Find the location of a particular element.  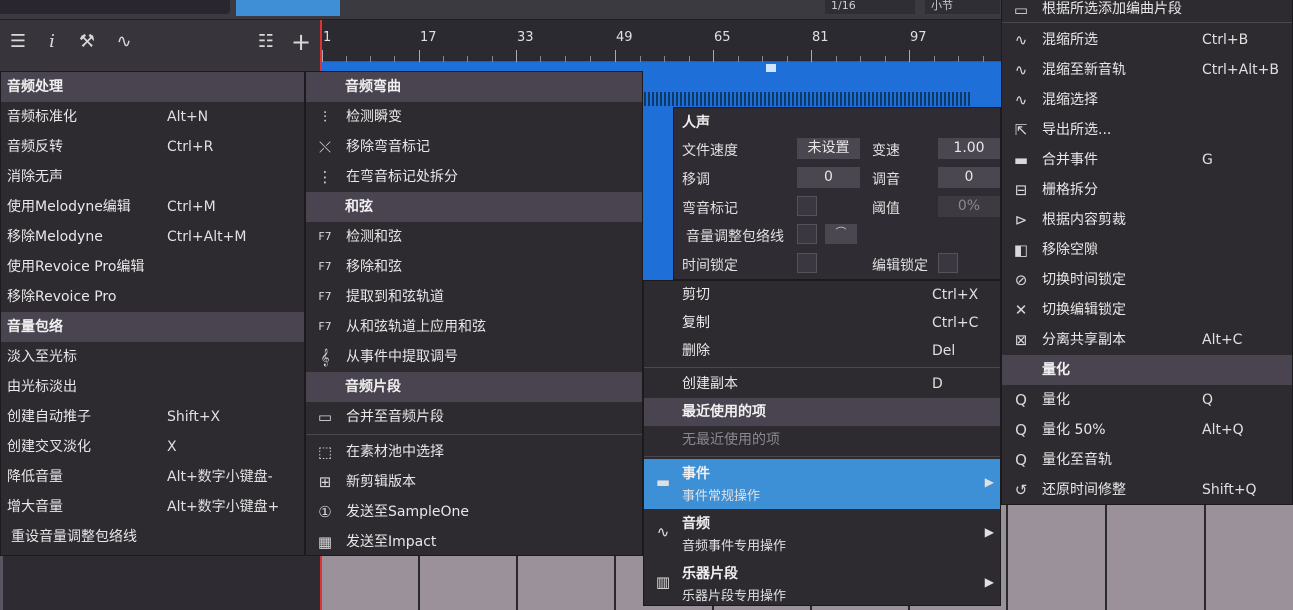

menu-item-decrease-volume: 降低音量 Alt+数字小键盘- is located at coordinates (152, 477).